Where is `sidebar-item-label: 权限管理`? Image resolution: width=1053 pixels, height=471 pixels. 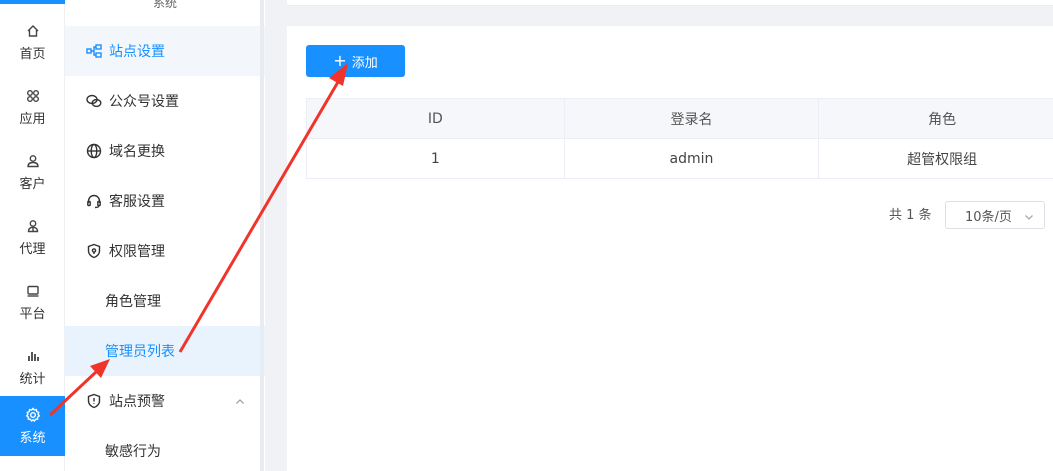 sidebar-item-label: 权限管理 is located at coordinates (137, 252).